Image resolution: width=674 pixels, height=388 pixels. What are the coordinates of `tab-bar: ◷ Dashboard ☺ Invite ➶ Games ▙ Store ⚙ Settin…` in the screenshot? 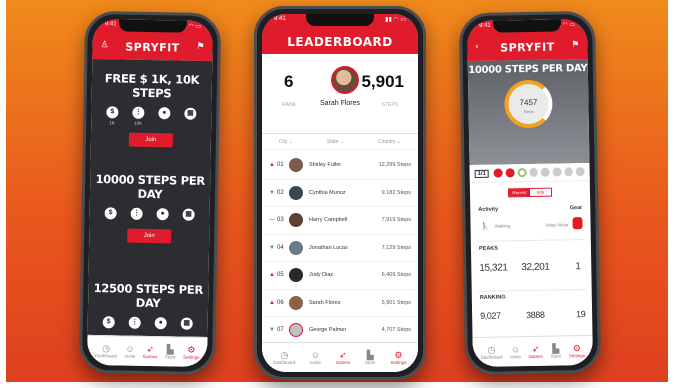 It's located at (147, 351).